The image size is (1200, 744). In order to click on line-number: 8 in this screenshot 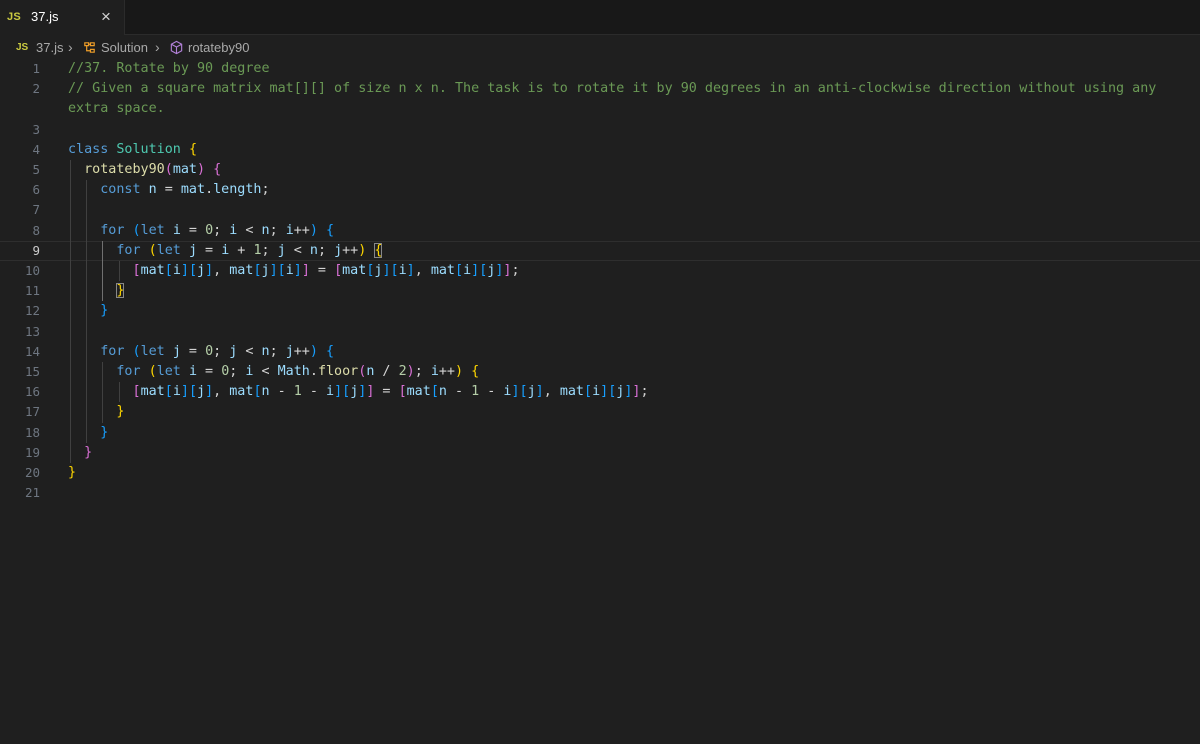, I will do `click(36, 230)`.